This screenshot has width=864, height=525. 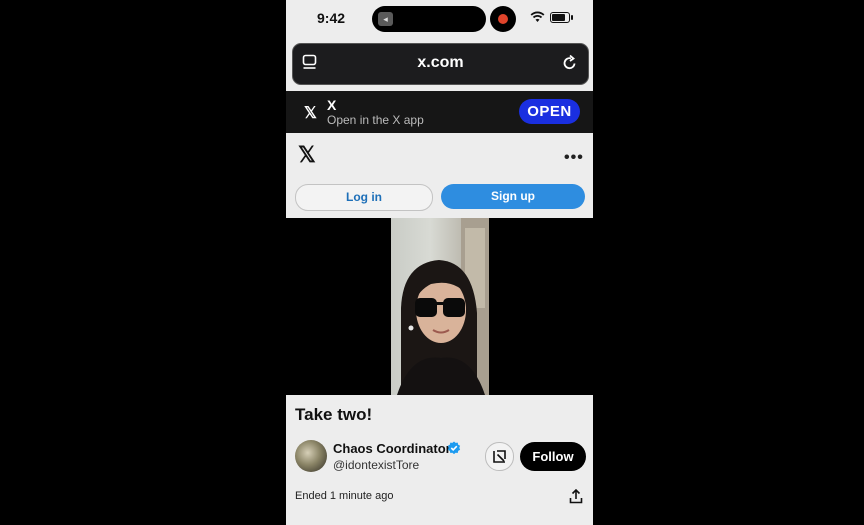 What do you see at coordinates (439, 112) in the screenshot?
I see `open-in-app-banner: 𝕏 X Open in the X app OPEN` at bounding box center [439, 112].